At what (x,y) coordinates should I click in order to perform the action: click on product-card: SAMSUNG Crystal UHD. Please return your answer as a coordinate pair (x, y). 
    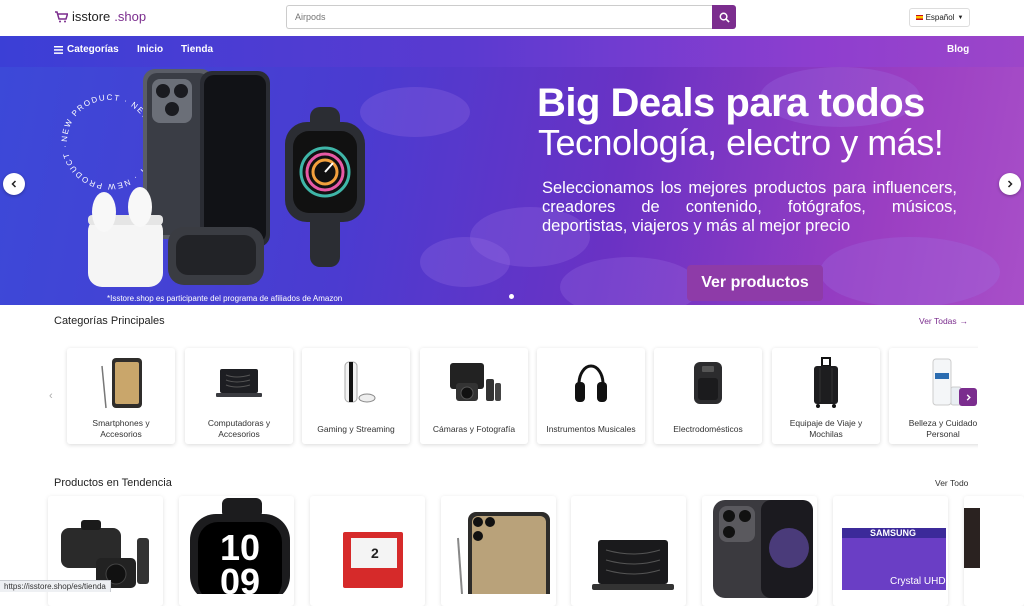
    Looking at the image, I should click on (890, 551).